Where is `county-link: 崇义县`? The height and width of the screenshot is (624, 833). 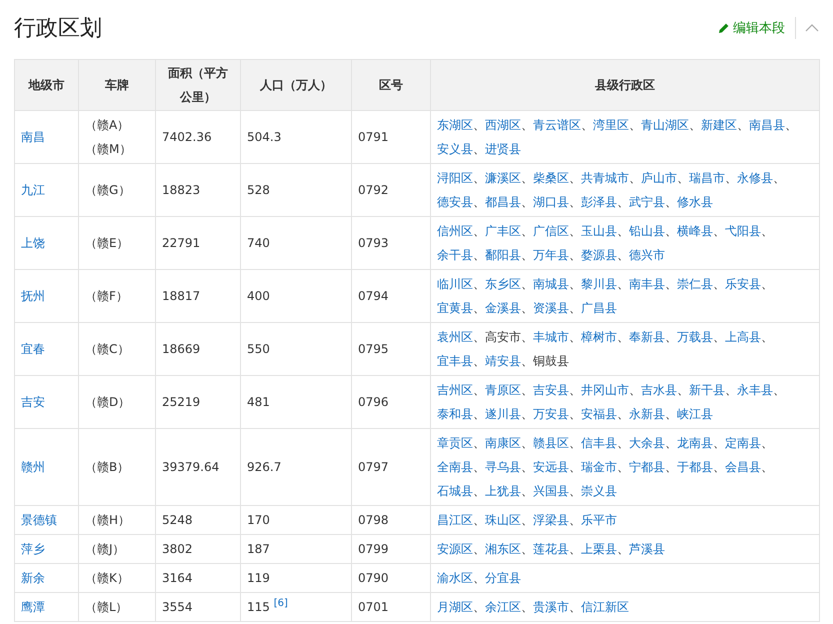 county-link: 崇义县 is located at coordinates (599, 491).